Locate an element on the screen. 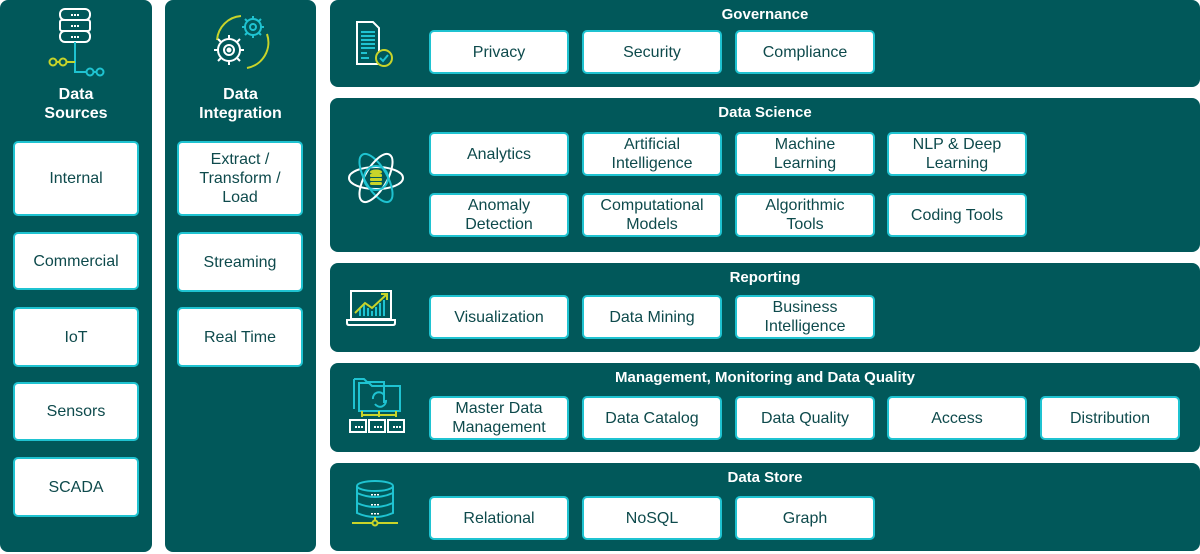 The image size is (1200, 554). ds-artificial-intelligence: Artificial Intelligence is located at coordinates (652, 154).